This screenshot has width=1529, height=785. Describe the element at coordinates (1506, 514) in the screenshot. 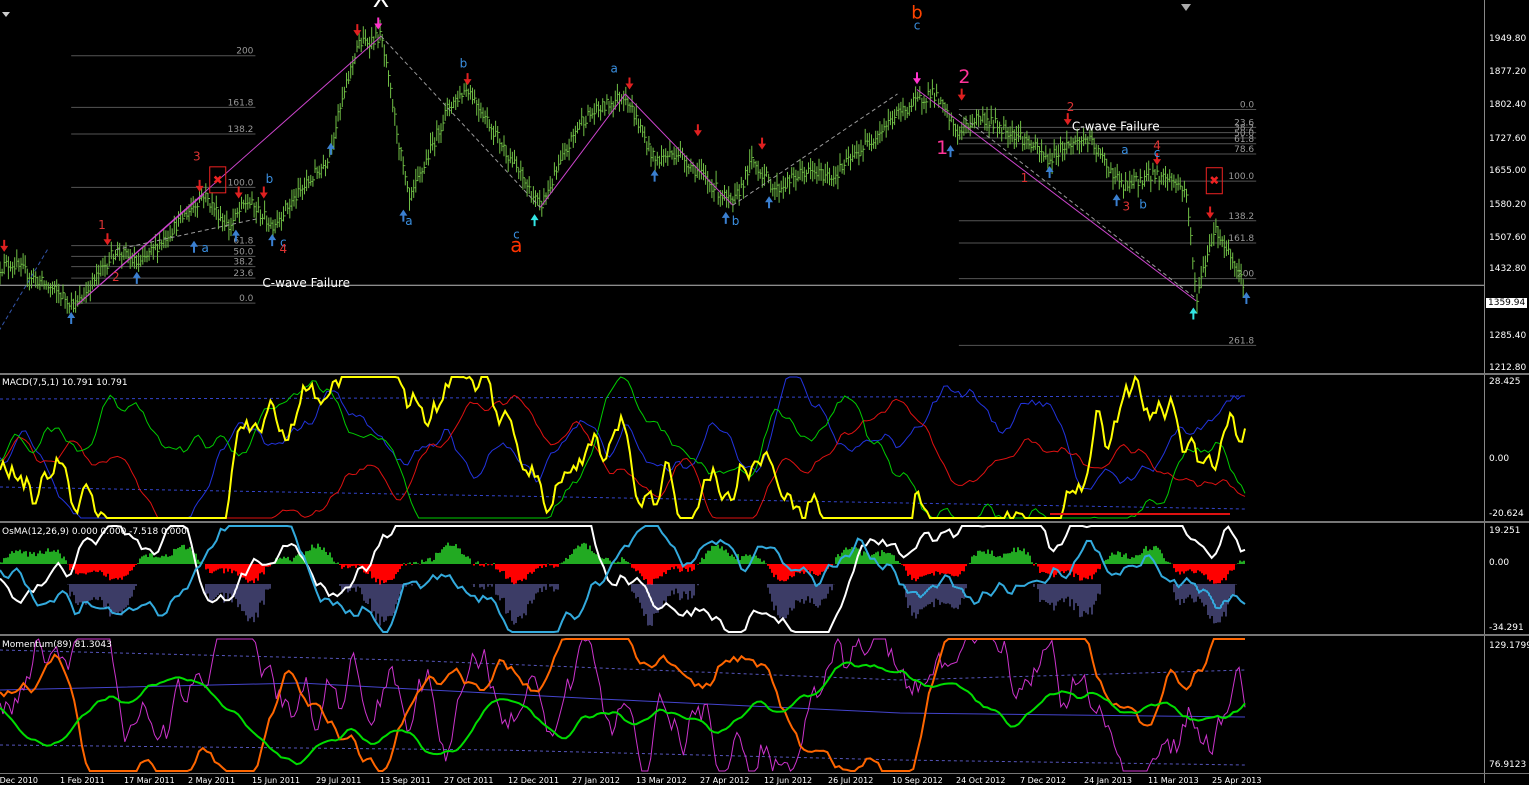

I see `macd-axis-label: -20.624` at that location.